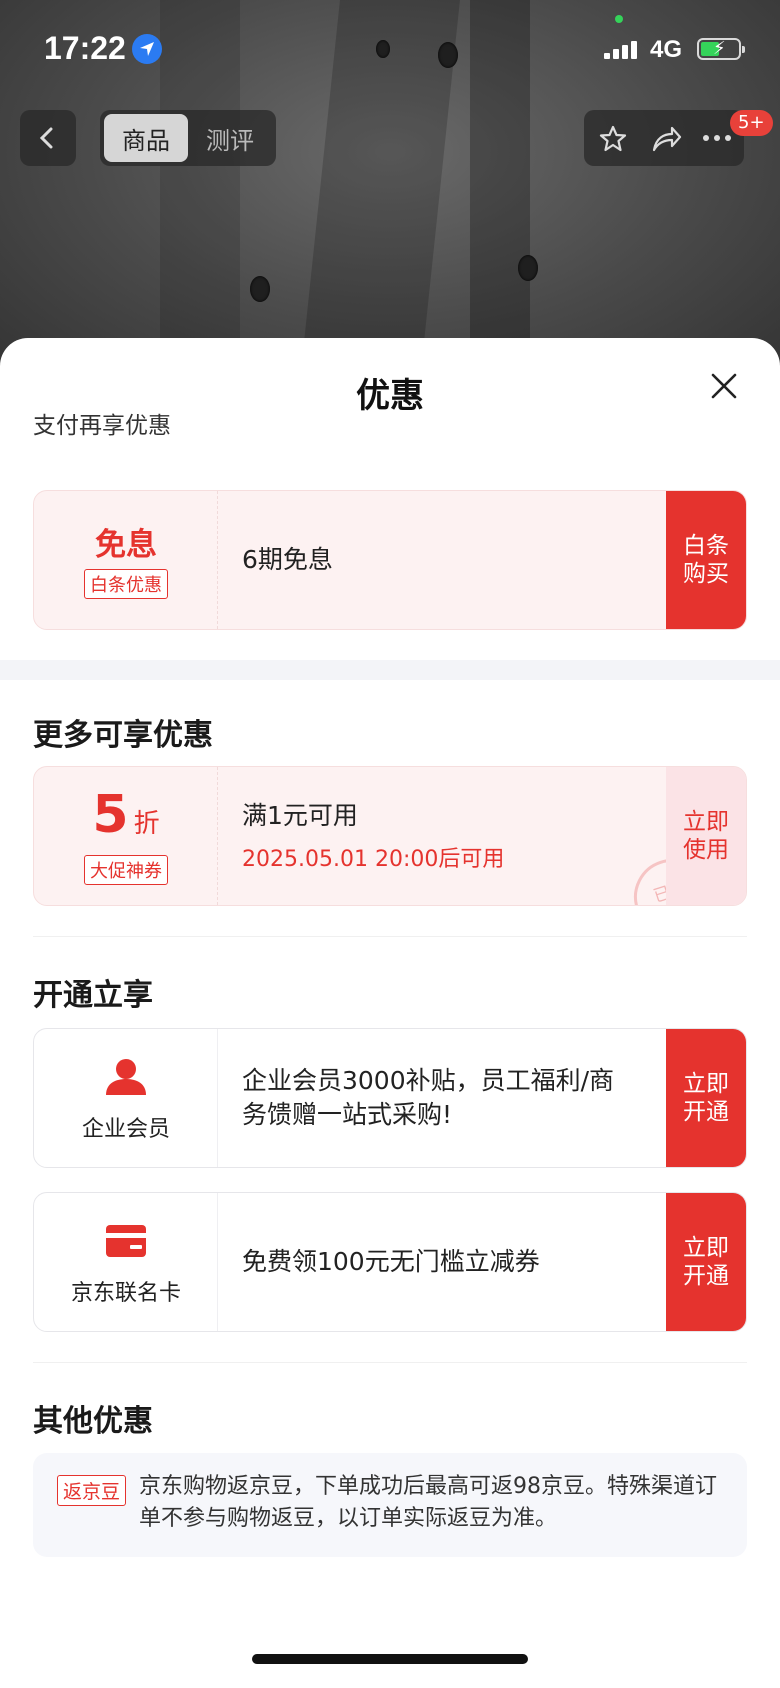 Image resolution: width=780 pixels, height=1688 pixels. I want to click on tab-review: 测评, so click(230, 138).